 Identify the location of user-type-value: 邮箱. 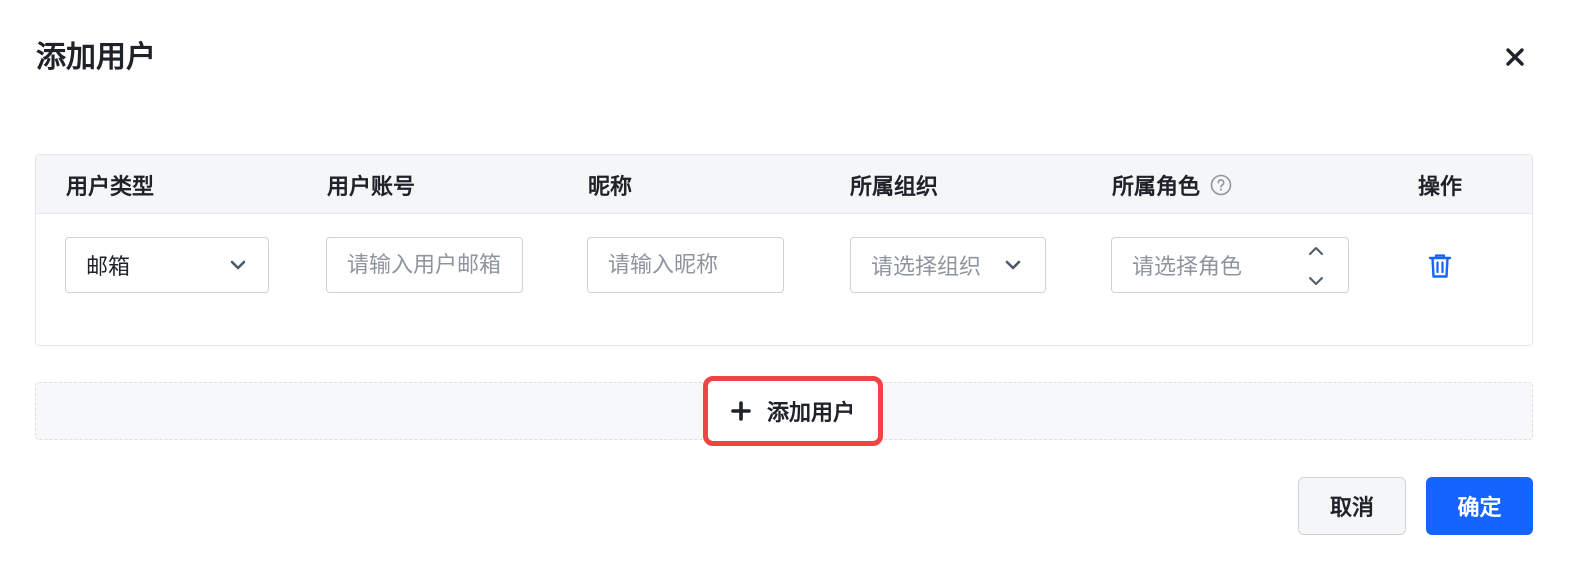
(108, 267).